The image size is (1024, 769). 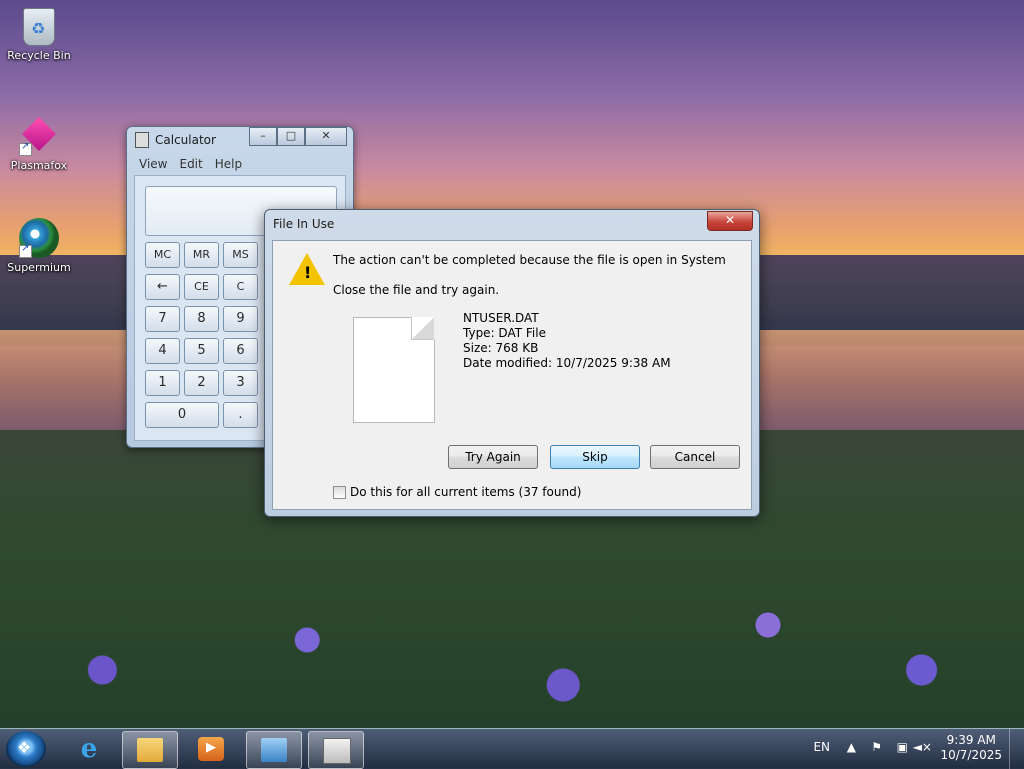 I want to click on digit-0-button: 0, so click(x=182, y=415).